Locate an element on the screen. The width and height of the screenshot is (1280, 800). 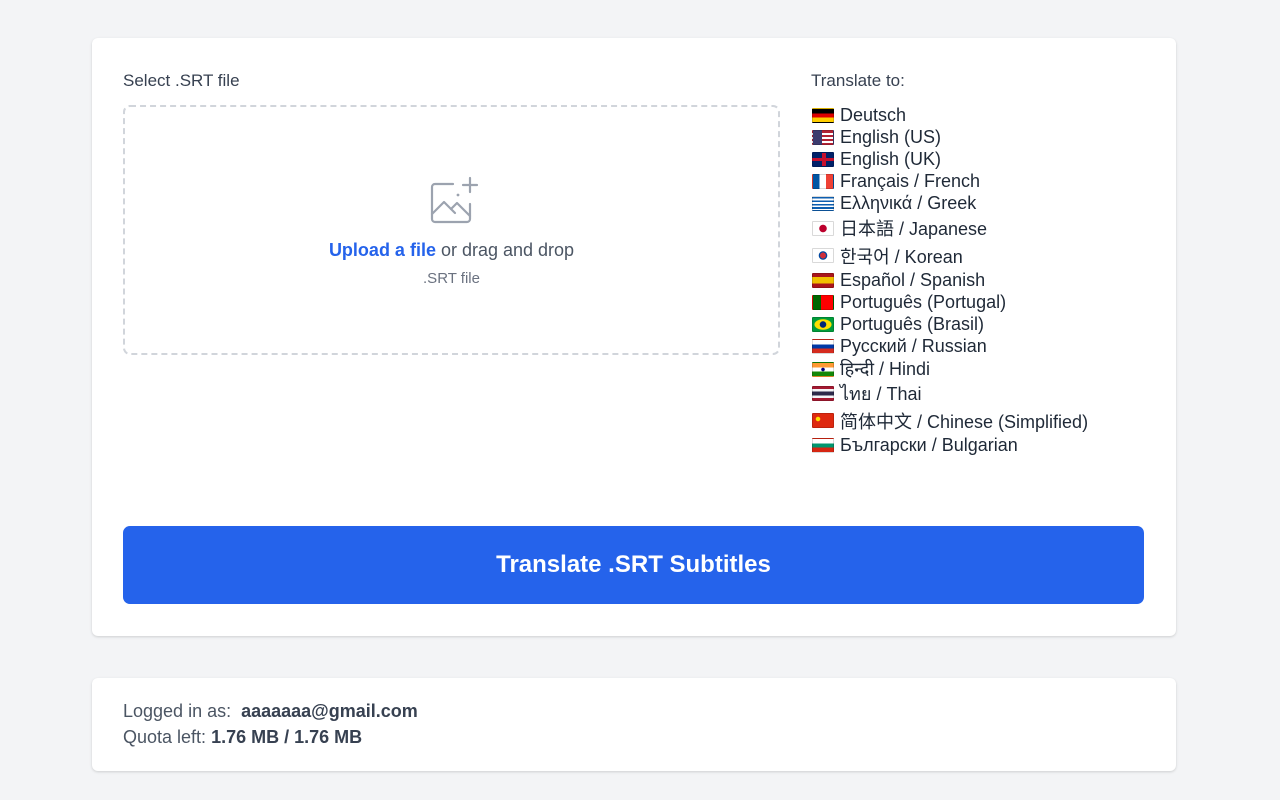
language-option-es: Español / Spanish is located at coordinates (950, 280).